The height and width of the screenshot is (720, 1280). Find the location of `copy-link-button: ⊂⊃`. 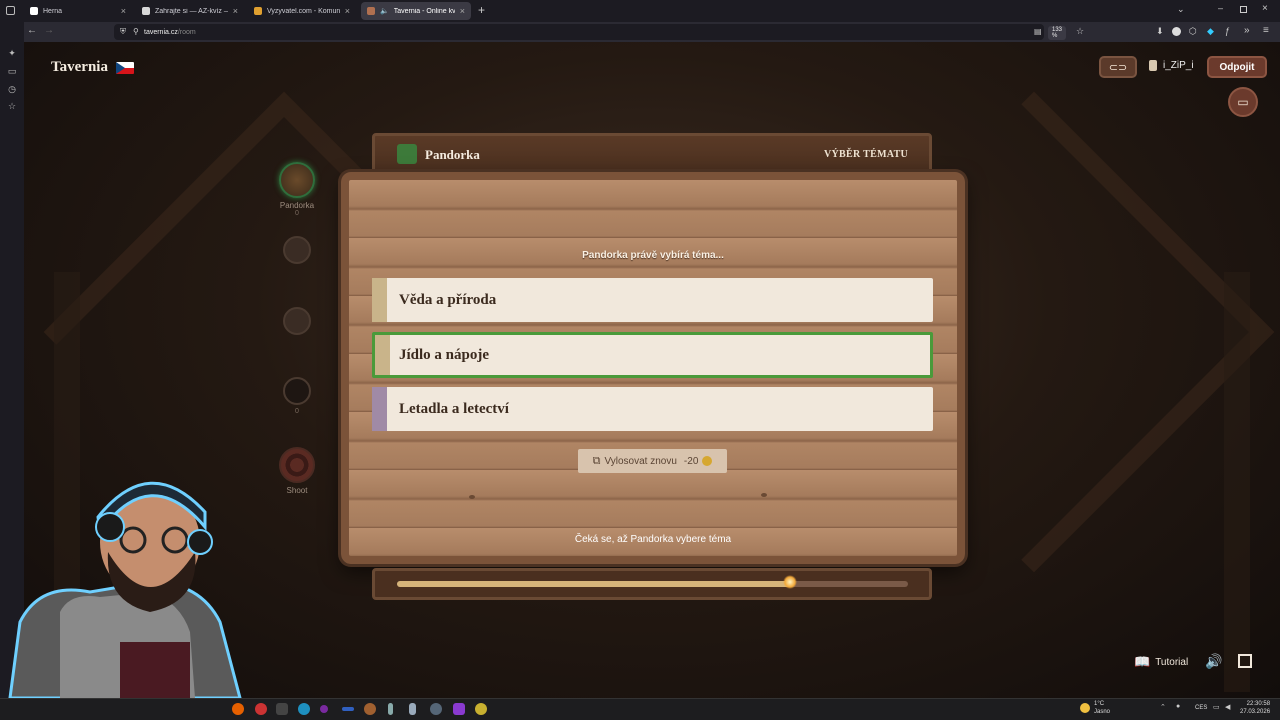

copy-link-button: ⊂⊃ is located at coordinates (1118, 67).